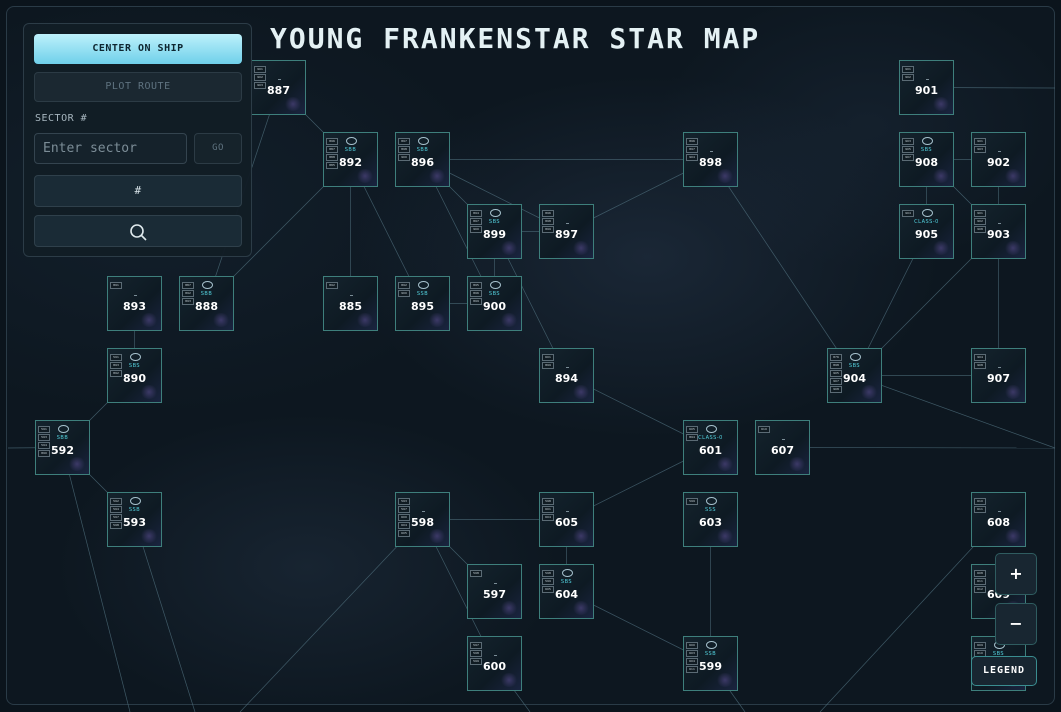 This screenshot has width=1061, height=712. Describe the element at coordinates (1016, 624) in the screenshot. I see `zoom-out-button: −` at that location.